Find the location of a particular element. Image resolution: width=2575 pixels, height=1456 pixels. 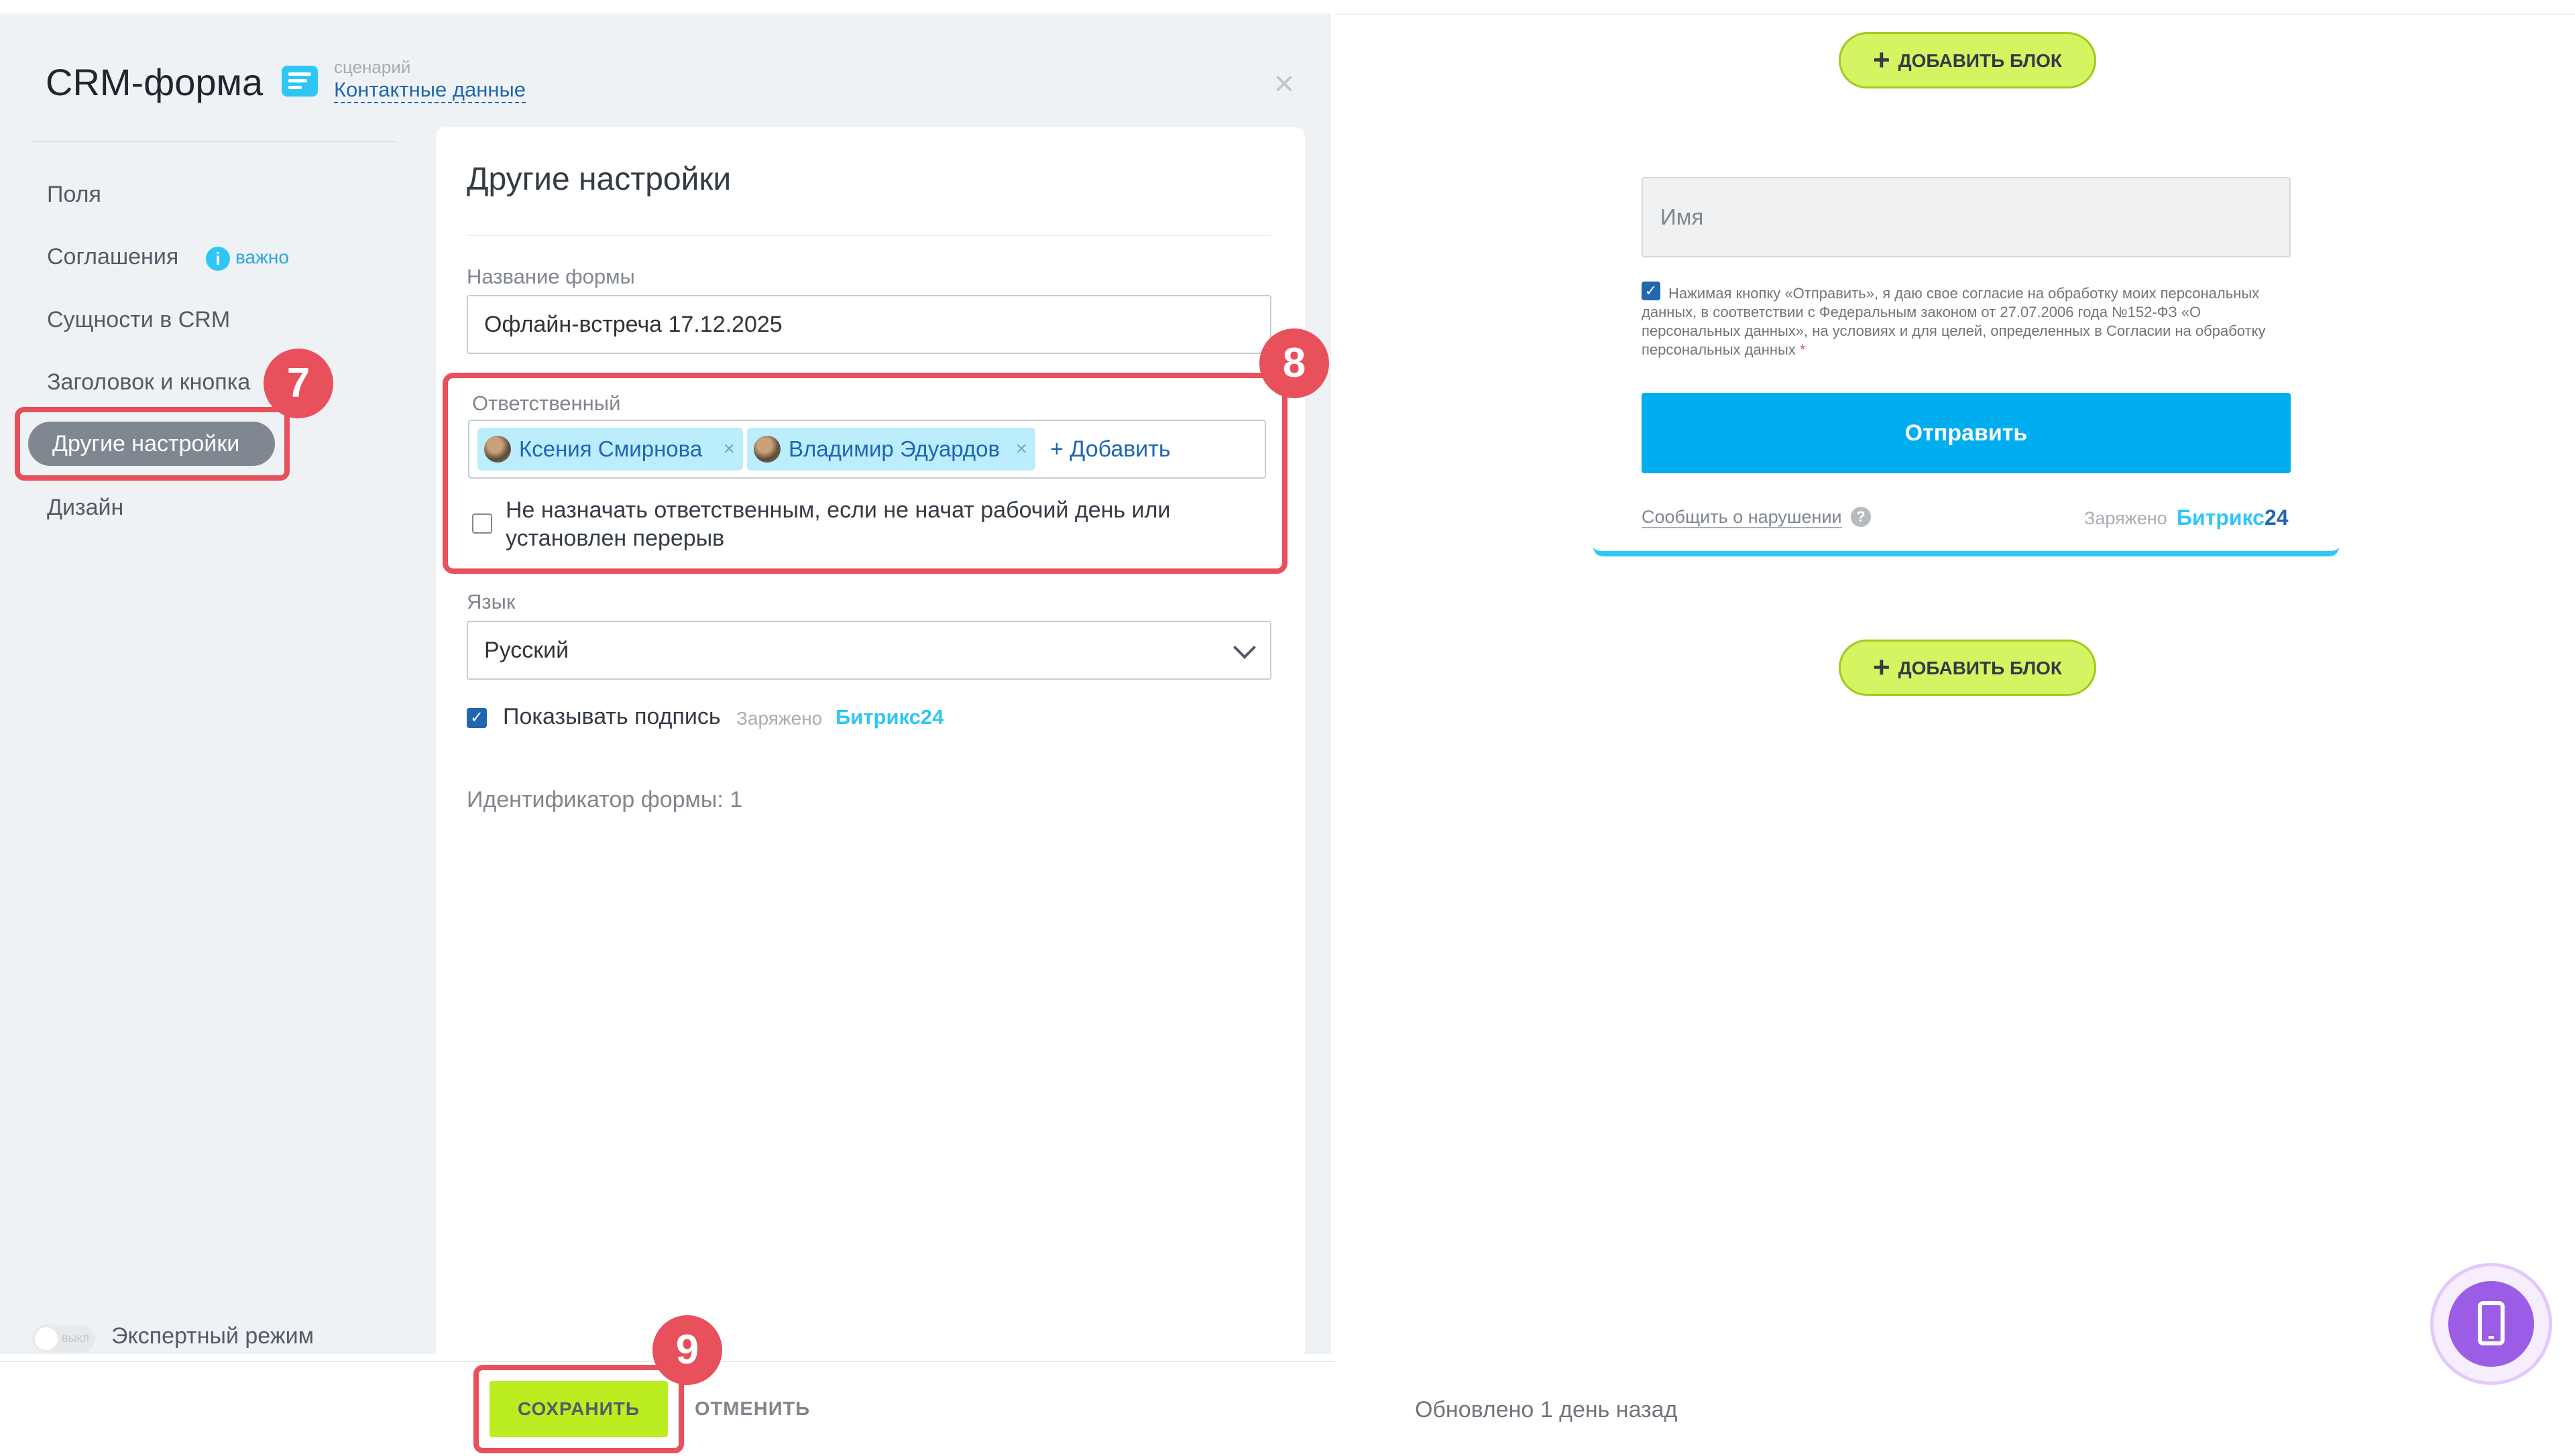

name-input: Имя is located at coordinates (1966, 217).